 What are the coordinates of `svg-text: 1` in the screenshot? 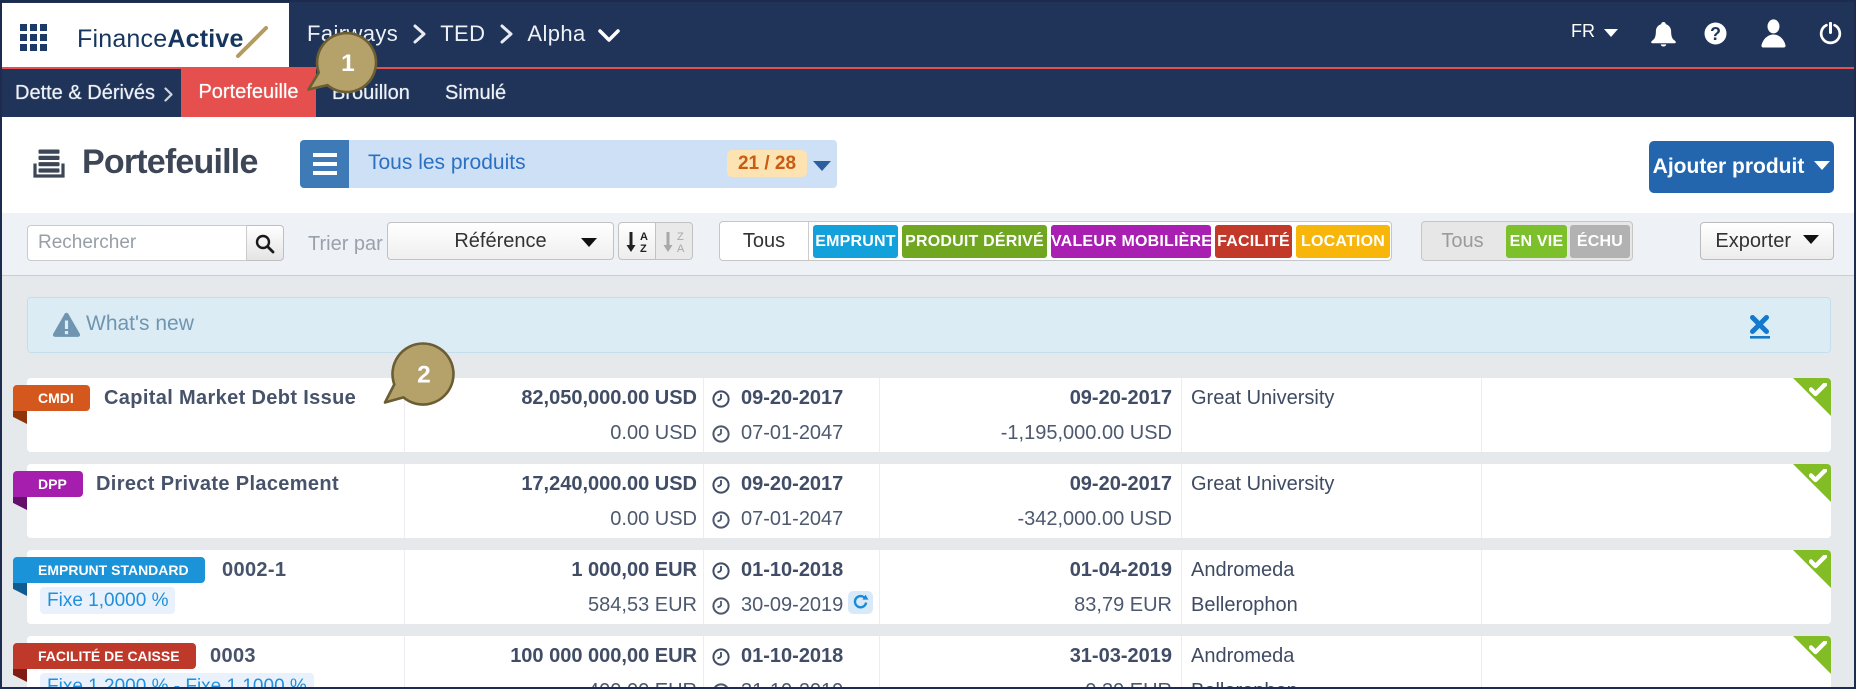 It's located at (348, 63).